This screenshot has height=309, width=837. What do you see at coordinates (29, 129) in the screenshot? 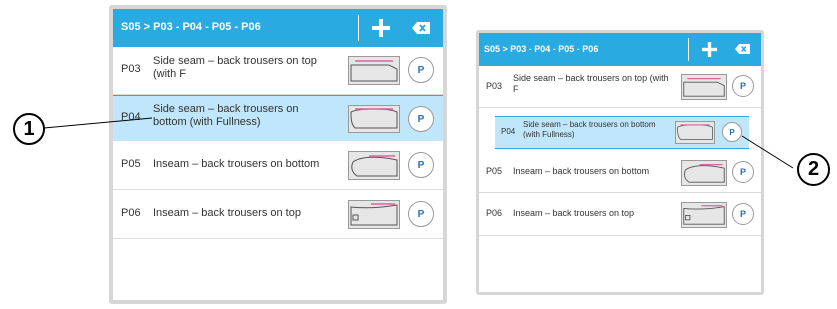
I see `callout-1: 1` at bounding box center [29, 129].